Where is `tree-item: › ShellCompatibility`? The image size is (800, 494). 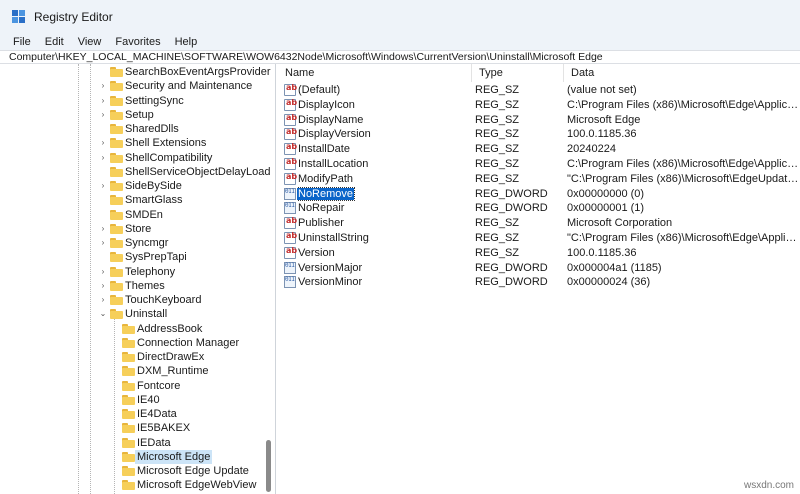 tree-item: › ShellCompatibility is located at coordinates (137, 158).